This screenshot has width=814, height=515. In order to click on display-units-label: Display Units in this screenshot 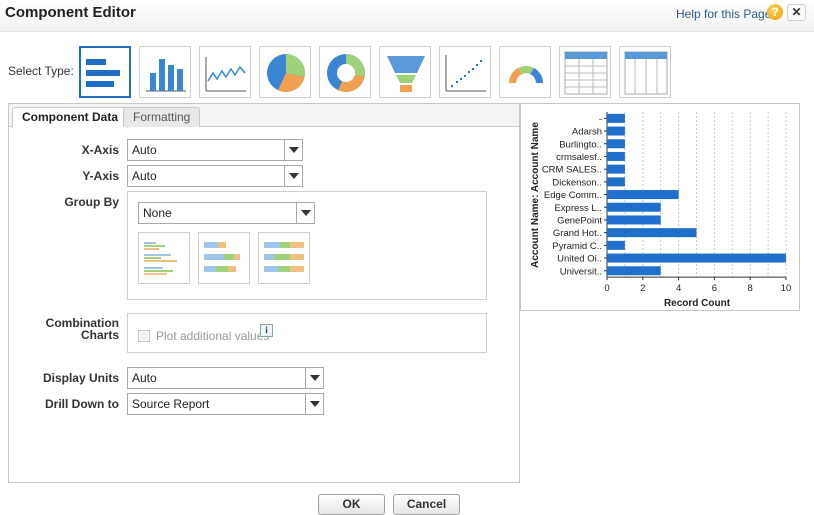, I will do `click(80, 378)`.